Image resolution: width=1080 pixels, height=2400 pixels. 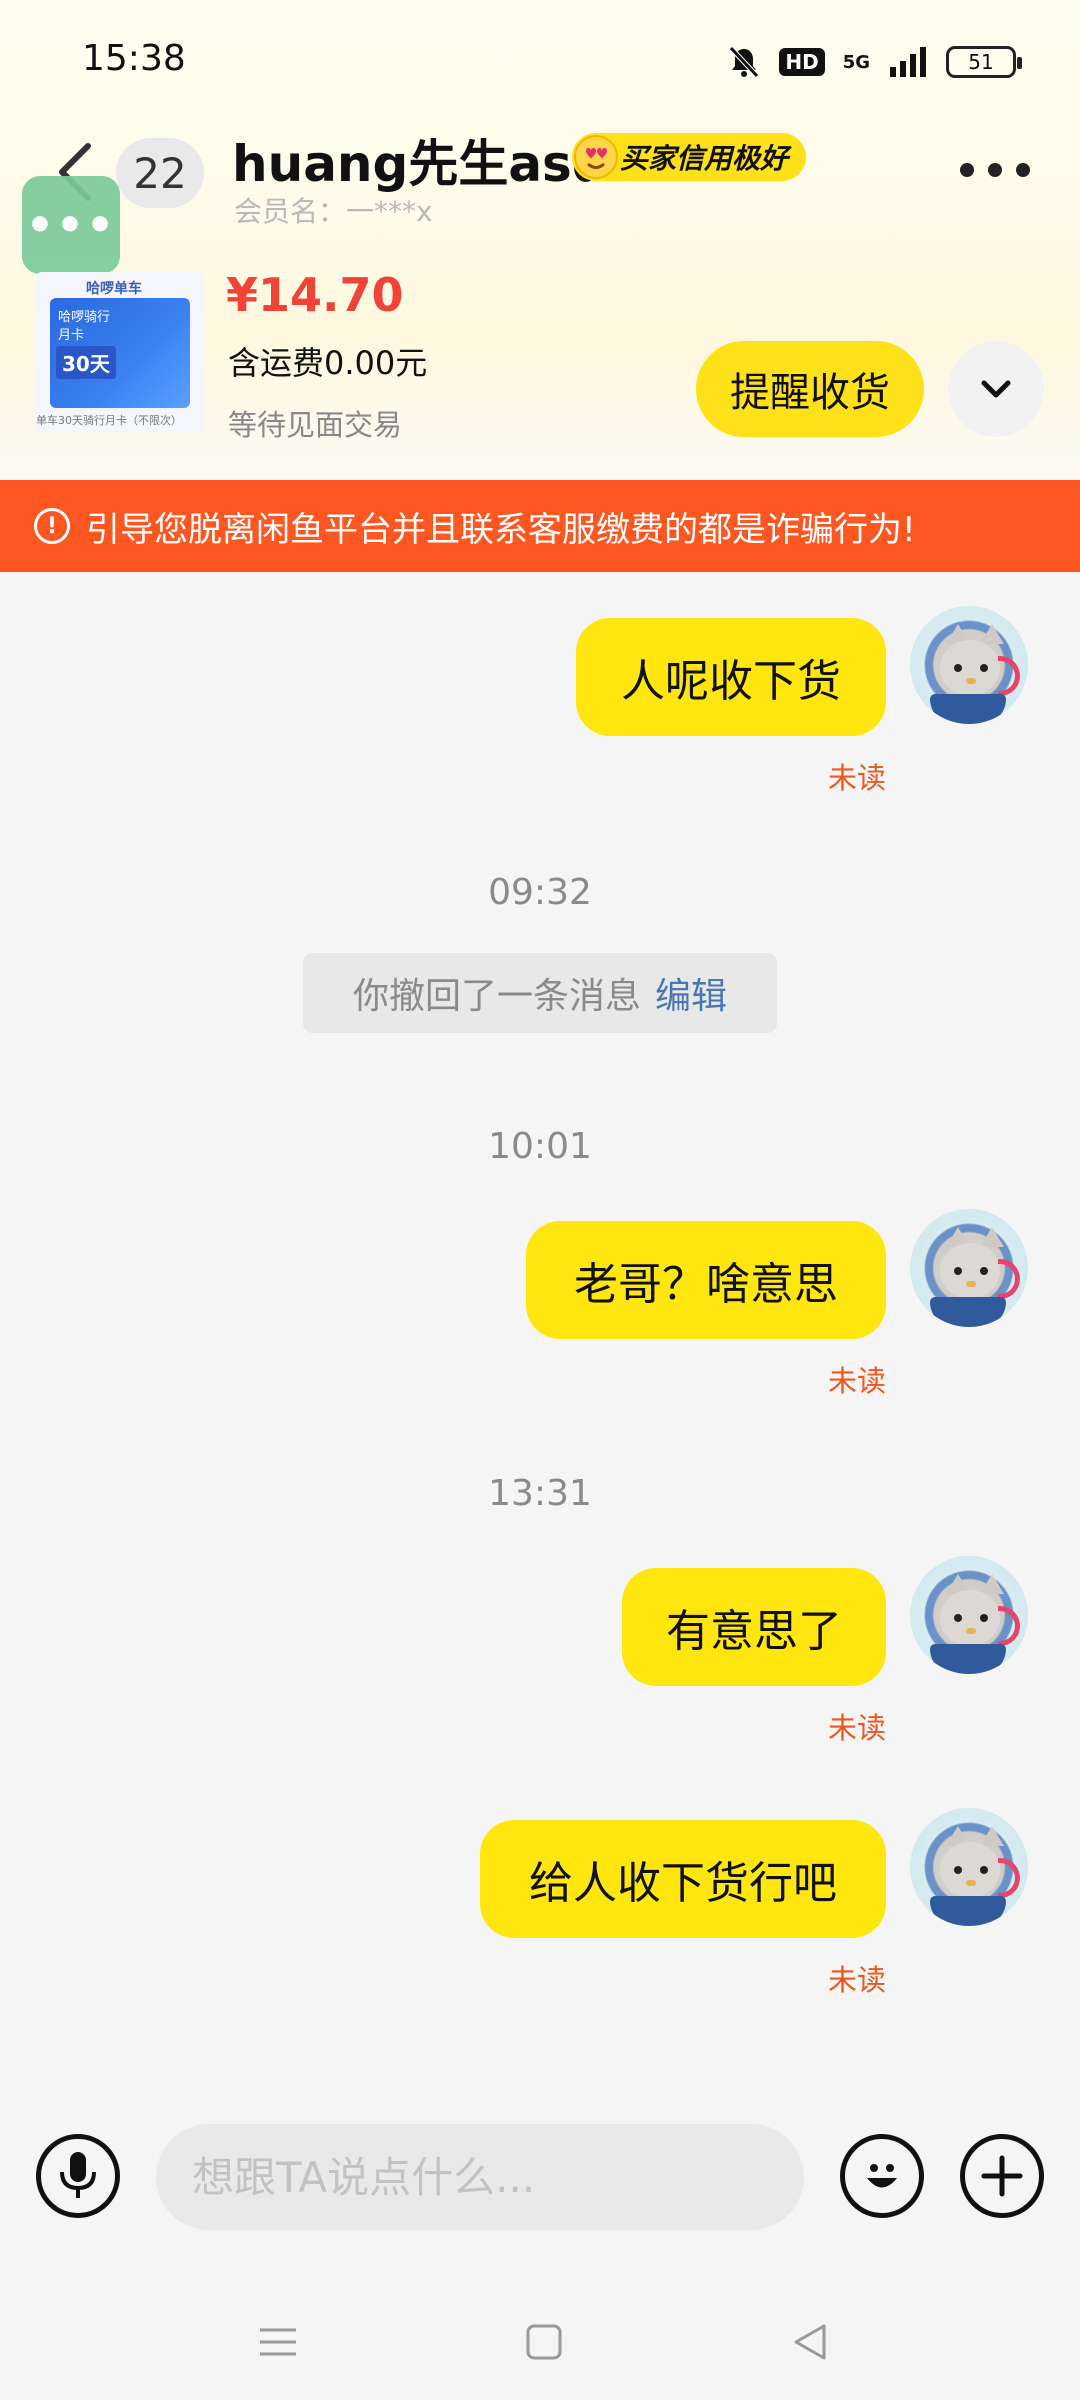 I want to click on microphone-icon, so click(x=78, y=2175).